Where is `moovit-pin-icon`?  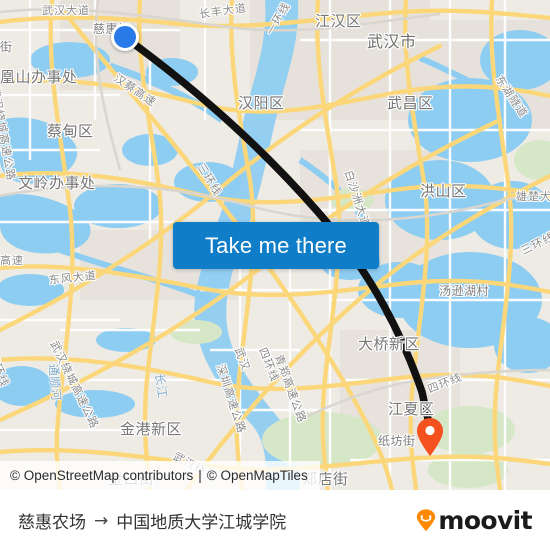 moovit-pin-icon is located at coordinates (426, 520).